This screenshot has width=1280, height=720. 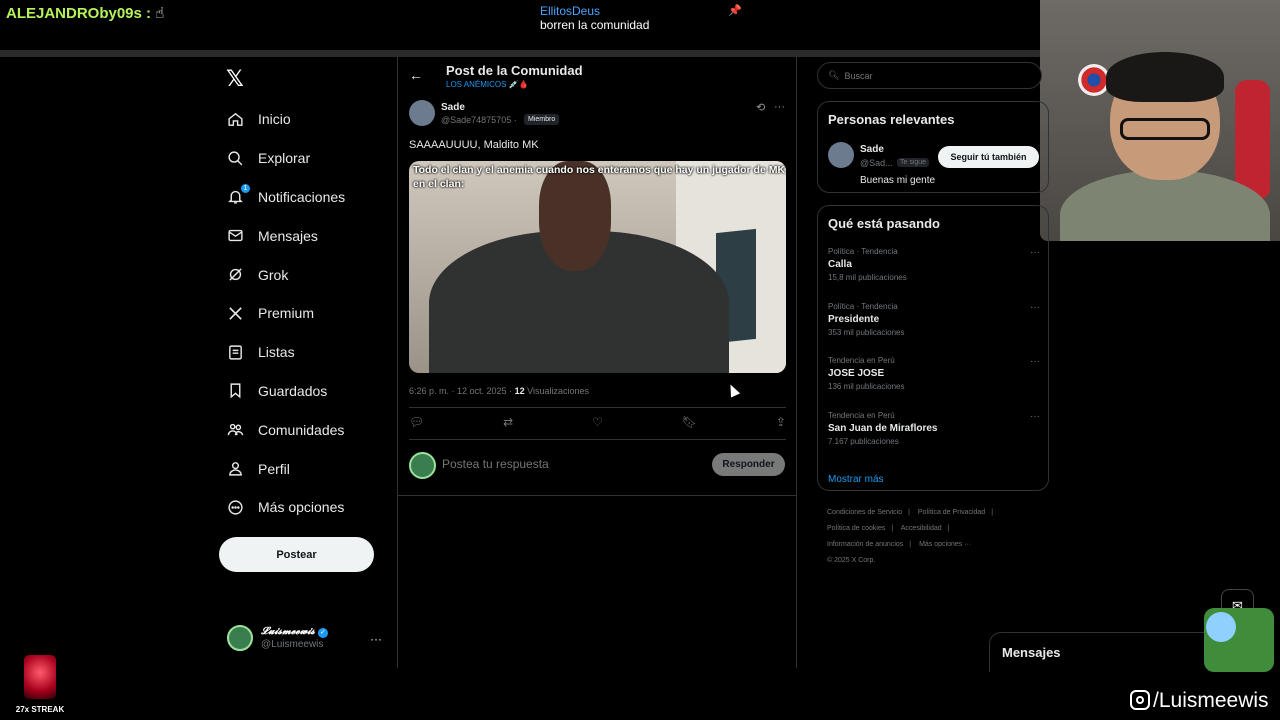 I want to click on sidebar-item-label: Mensajes, so click(x=288, y=235).